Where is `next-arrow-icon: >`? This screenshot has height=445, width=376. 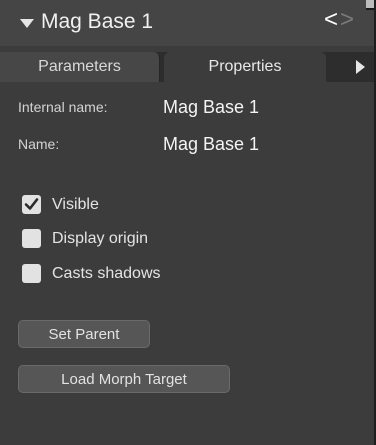 next-arrow-icon: > is located at coordinates (347, 20).